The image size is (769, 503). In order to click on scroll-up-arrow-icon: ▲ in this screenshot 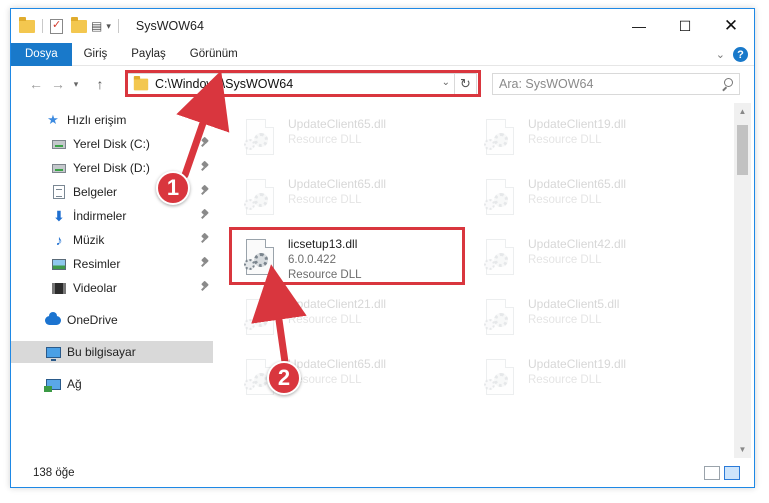, I will do `click(742, 111)`.